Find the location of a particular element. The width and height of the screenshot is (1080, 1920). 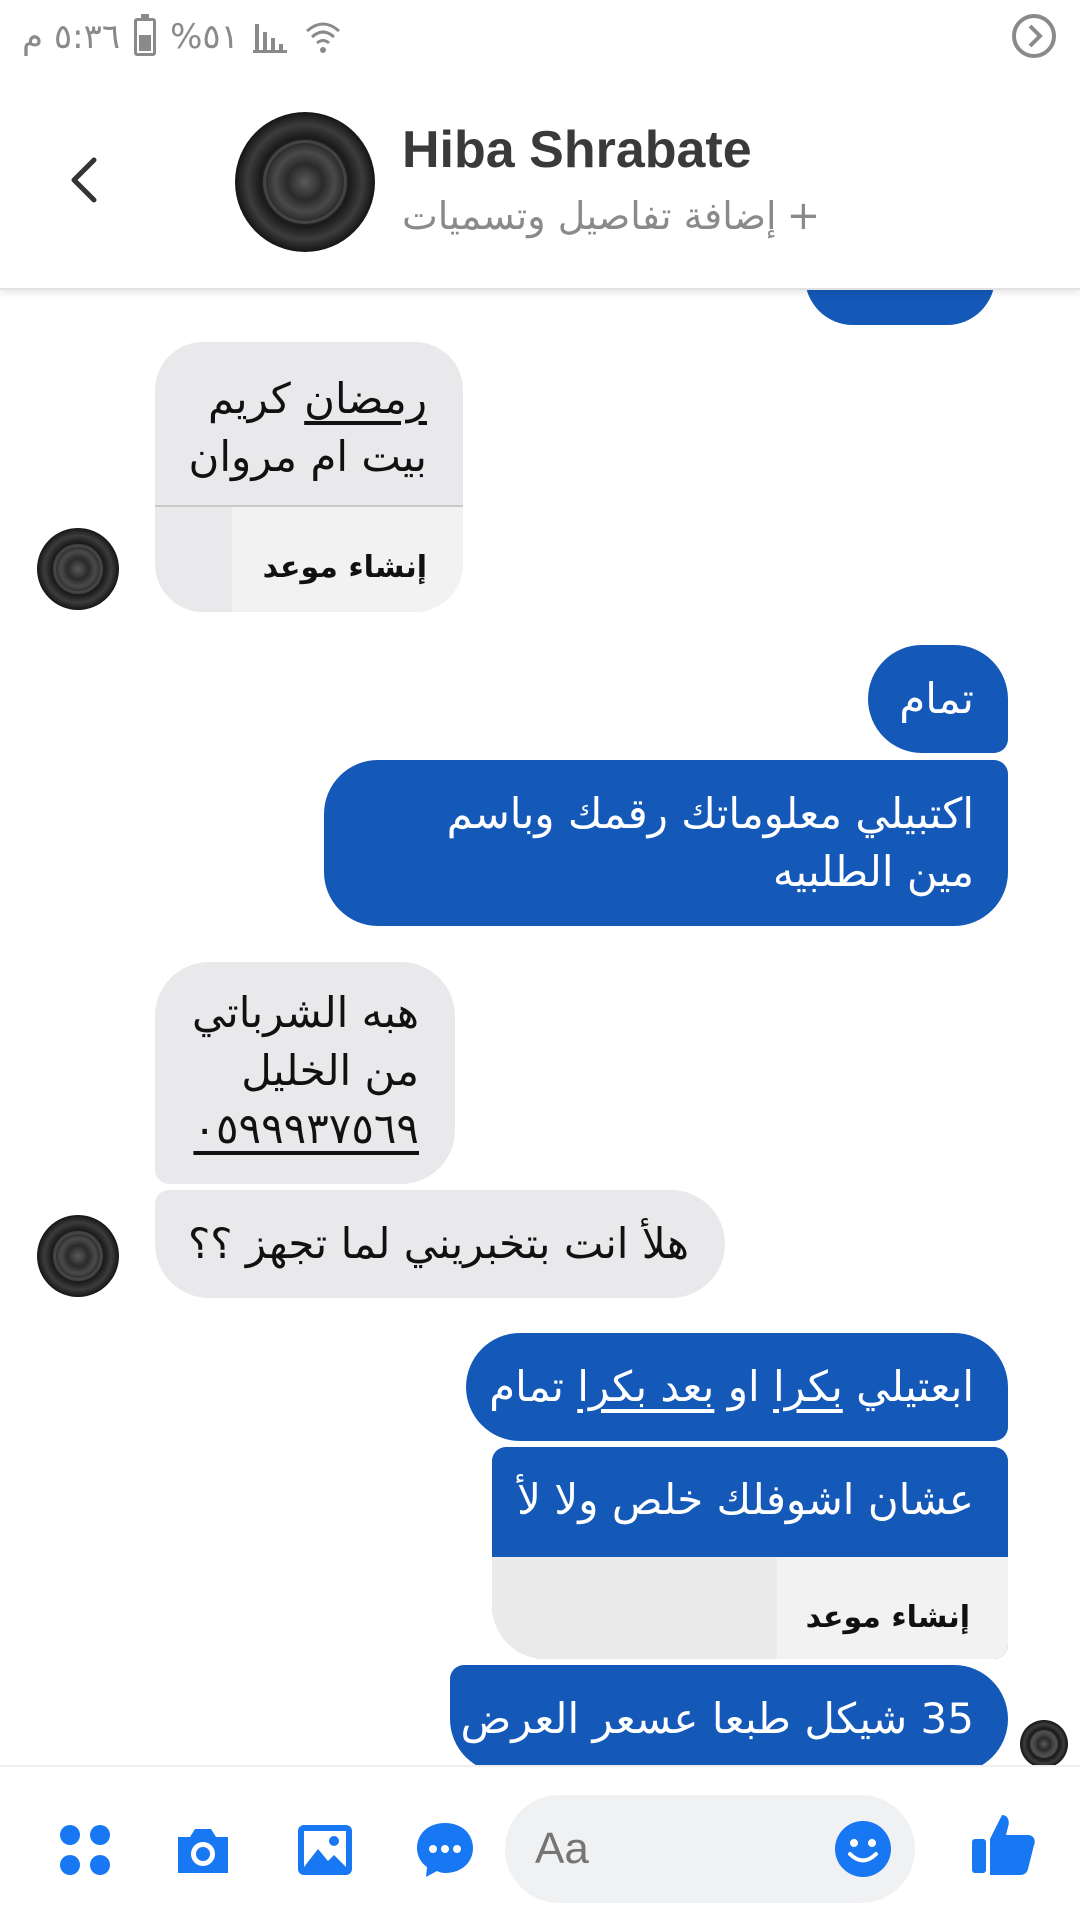

underlined-word: بعد بكرا is located at coordinates (645, 1386).